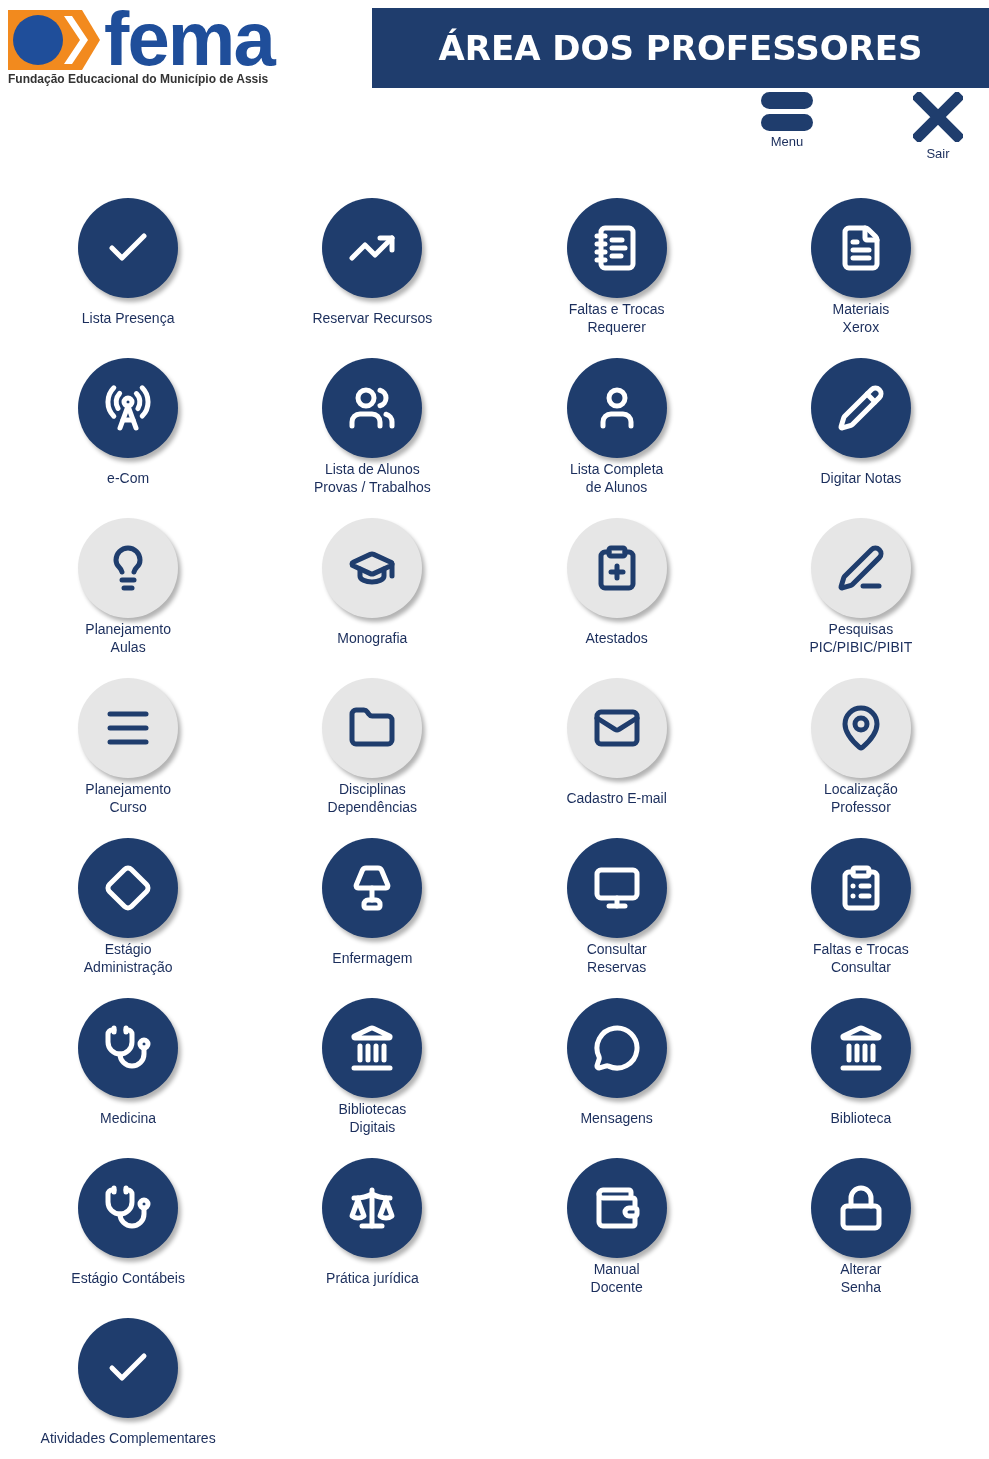 The image size is (989, 1459). Describe the element at coordinates (139, 79) in the screenshot. I see `logo-subtitle: Fundação Educacional do Município de Assis` at that location.